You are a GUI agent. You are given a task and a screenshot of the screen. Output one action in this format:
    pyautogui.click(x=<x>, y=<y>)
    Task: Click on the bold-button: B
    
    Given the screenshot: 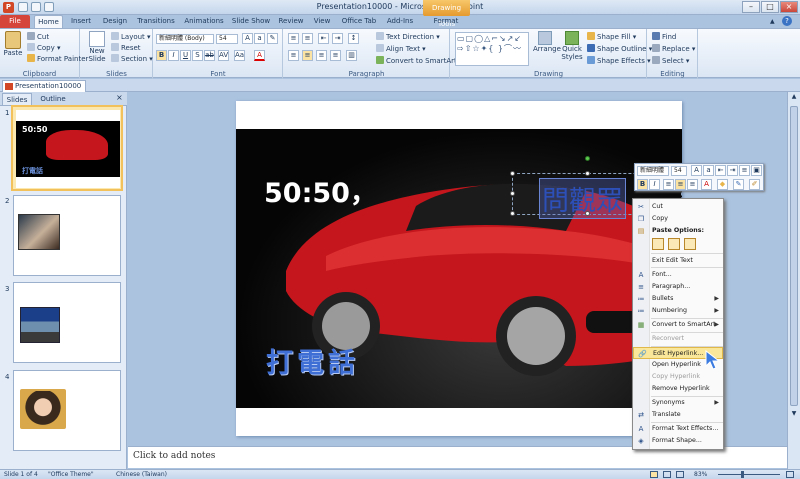 What is the action you would take?
    pyautogui.click(x=161, y=55)
    